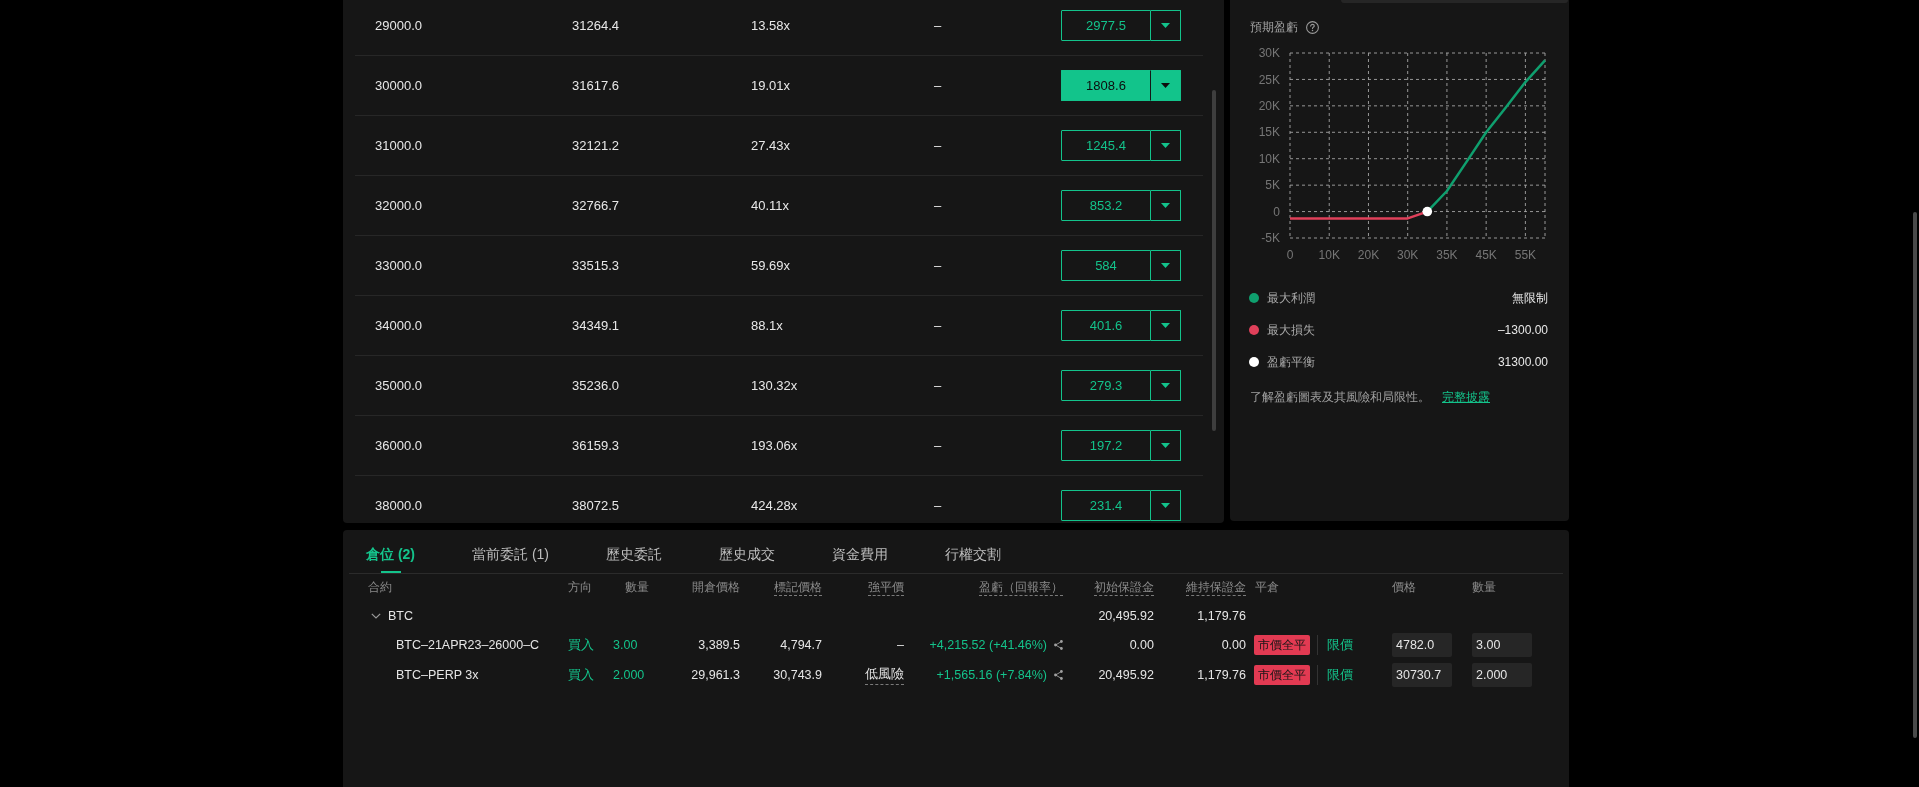 This screenshot has width=1919, height=787. I want to click on price-text: 33515.3, so click(595, 265).